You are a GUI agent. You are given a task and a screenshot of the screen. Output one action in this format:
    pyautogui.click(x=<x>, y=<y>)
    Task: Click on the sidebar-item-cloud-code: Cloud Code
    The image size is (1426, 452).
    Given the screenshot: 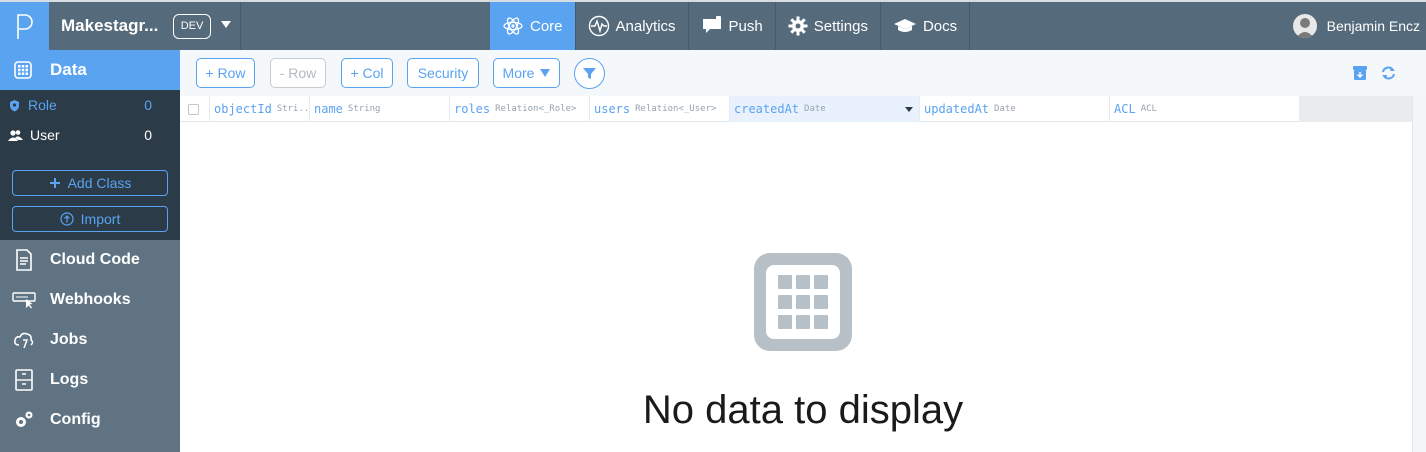 What is the action you would take?
    pyautogui.click(x=90, y=260)
    